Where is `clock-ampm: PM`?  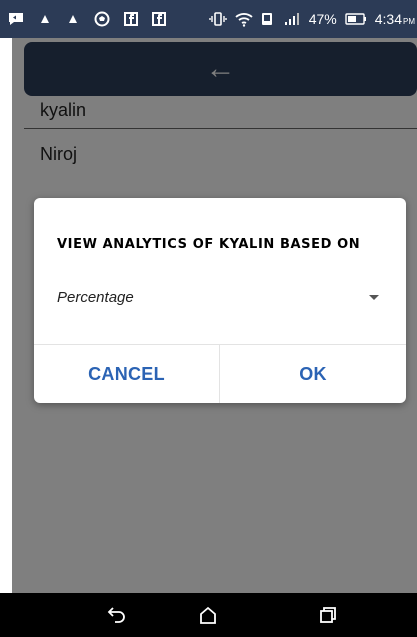 clock-ampm: PM is located at coordinates (409, 21).